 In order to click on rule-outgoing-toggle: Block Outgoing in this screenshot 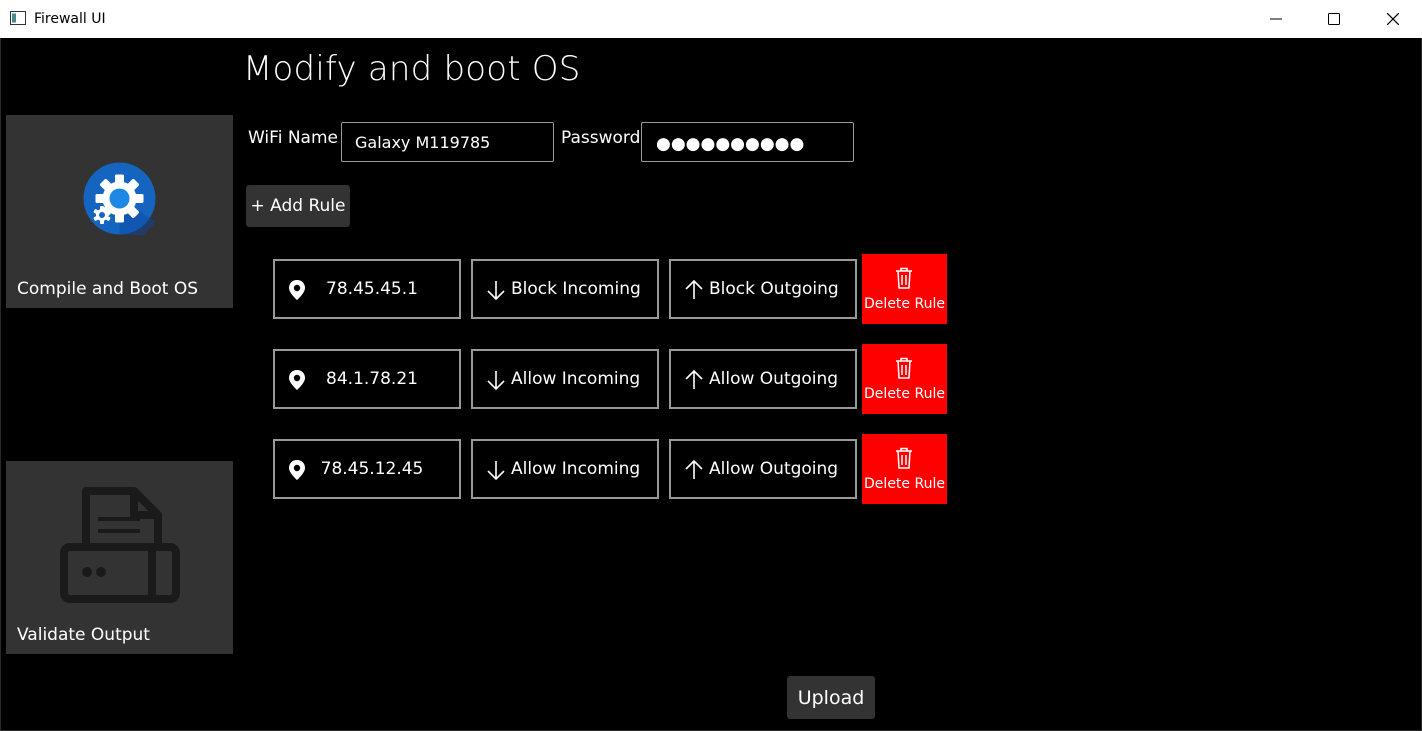, I will do `click(763, 289)`.